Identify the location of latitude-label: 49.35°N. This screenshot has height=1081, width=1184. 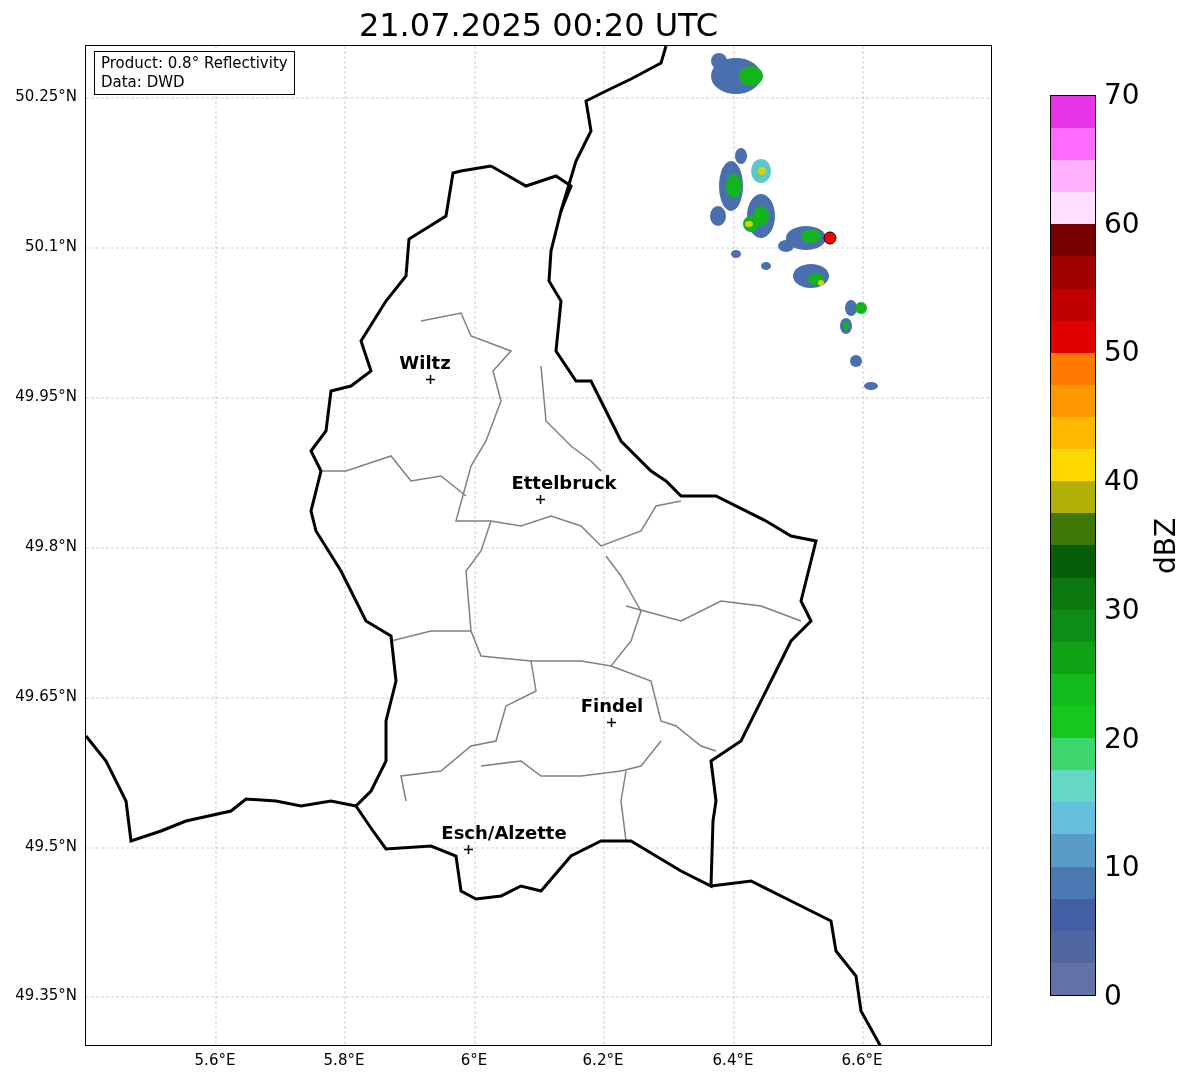
(46, 995).